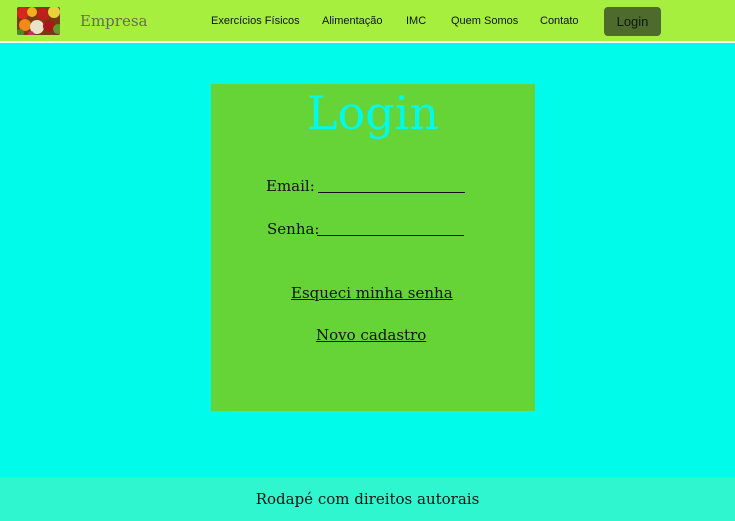 This screenshot has width=735, height=521. Describe the element at coordinates (632, 21) in the screenshot. I see `login-button: Login` at that location.